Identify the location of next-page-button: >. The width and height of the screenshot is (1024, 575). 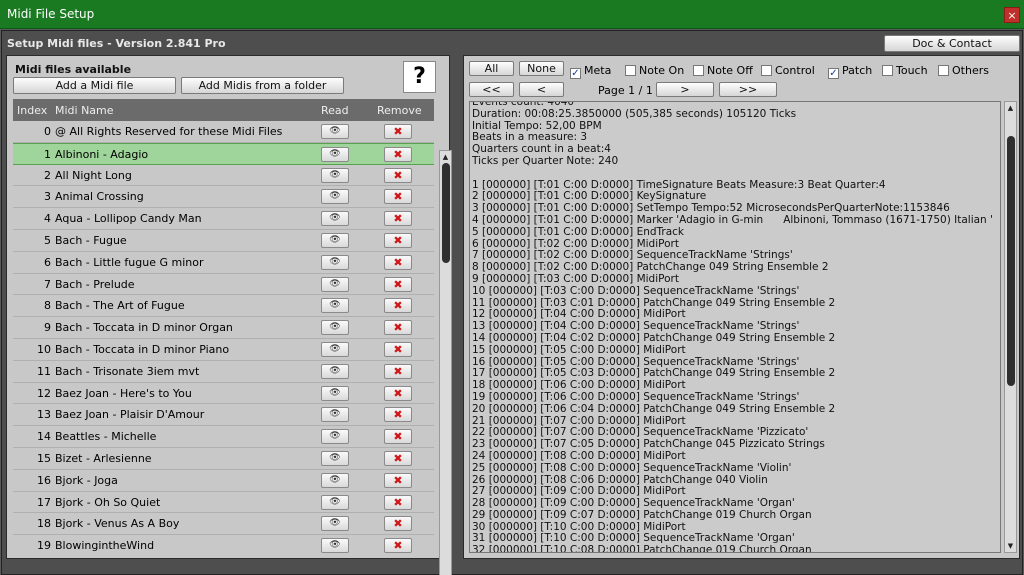
(685, 89).